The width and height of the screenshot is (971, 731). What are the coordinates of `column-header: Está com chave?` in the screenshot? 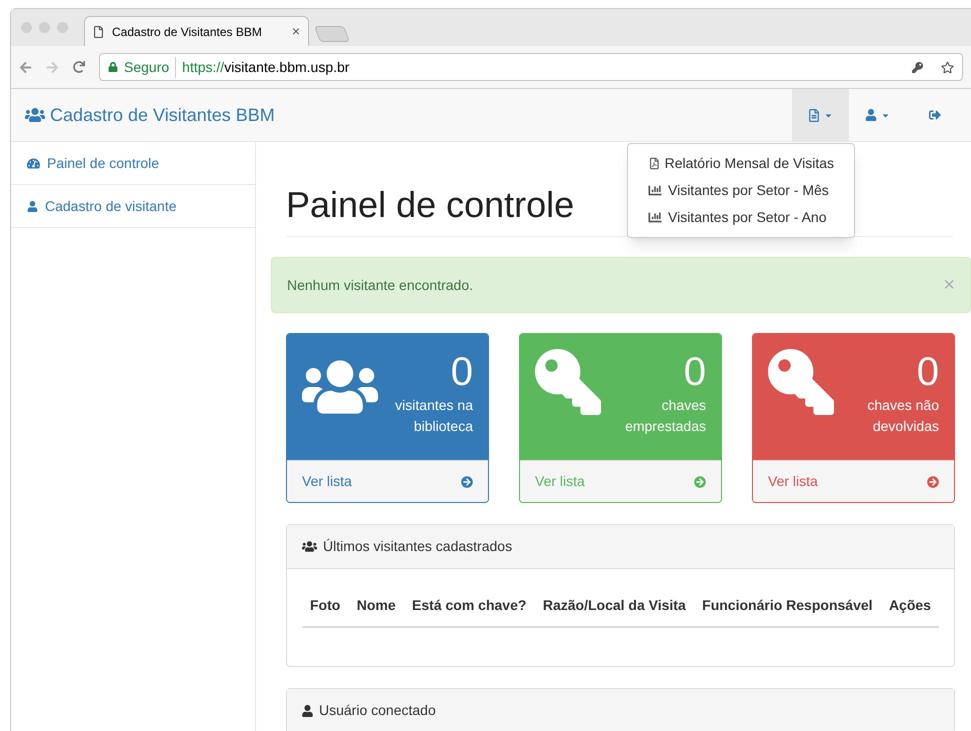 It's located at (469, 605).